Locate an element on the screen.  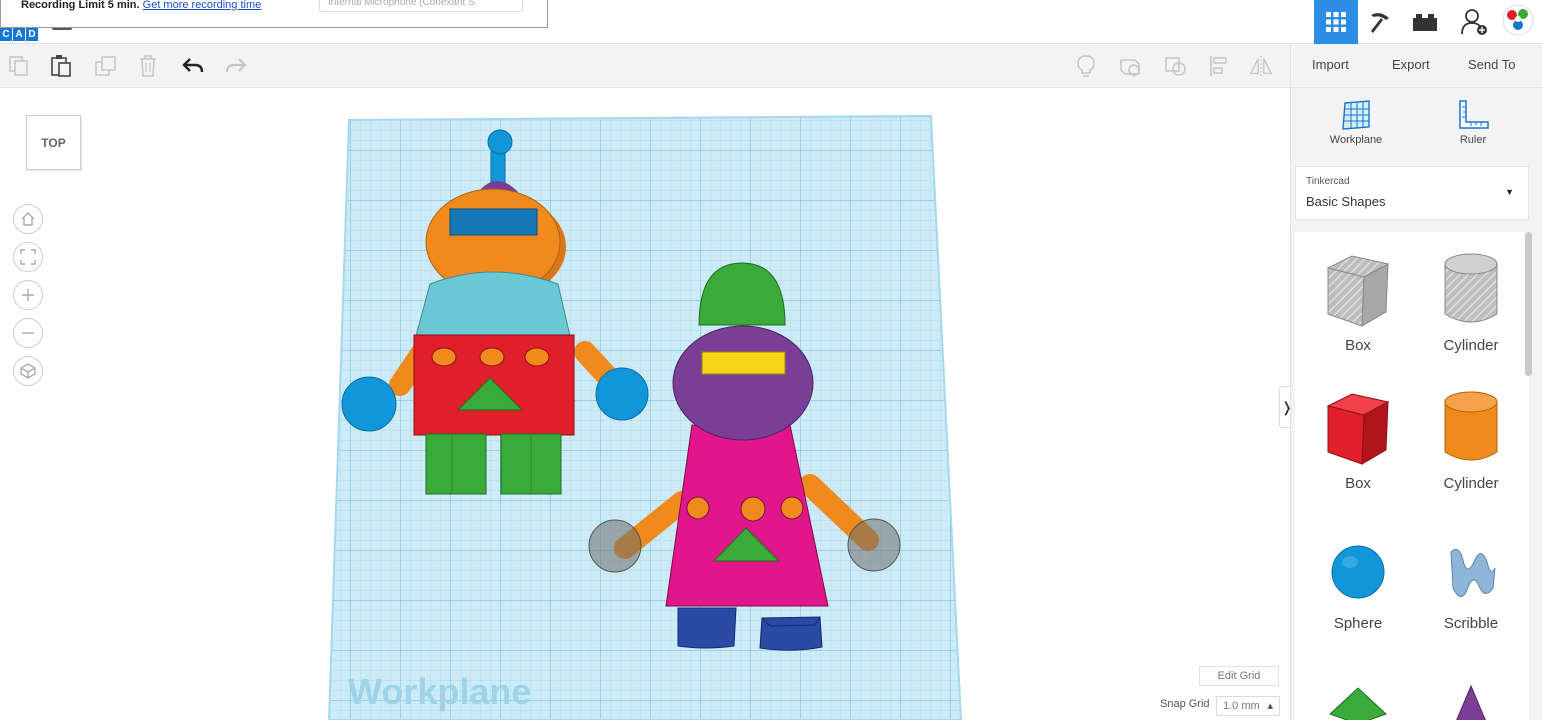
shapes-panel: Workplane Ruler Tinkercad Basic Shapes ▼ is located at coordinates (1416, 404).